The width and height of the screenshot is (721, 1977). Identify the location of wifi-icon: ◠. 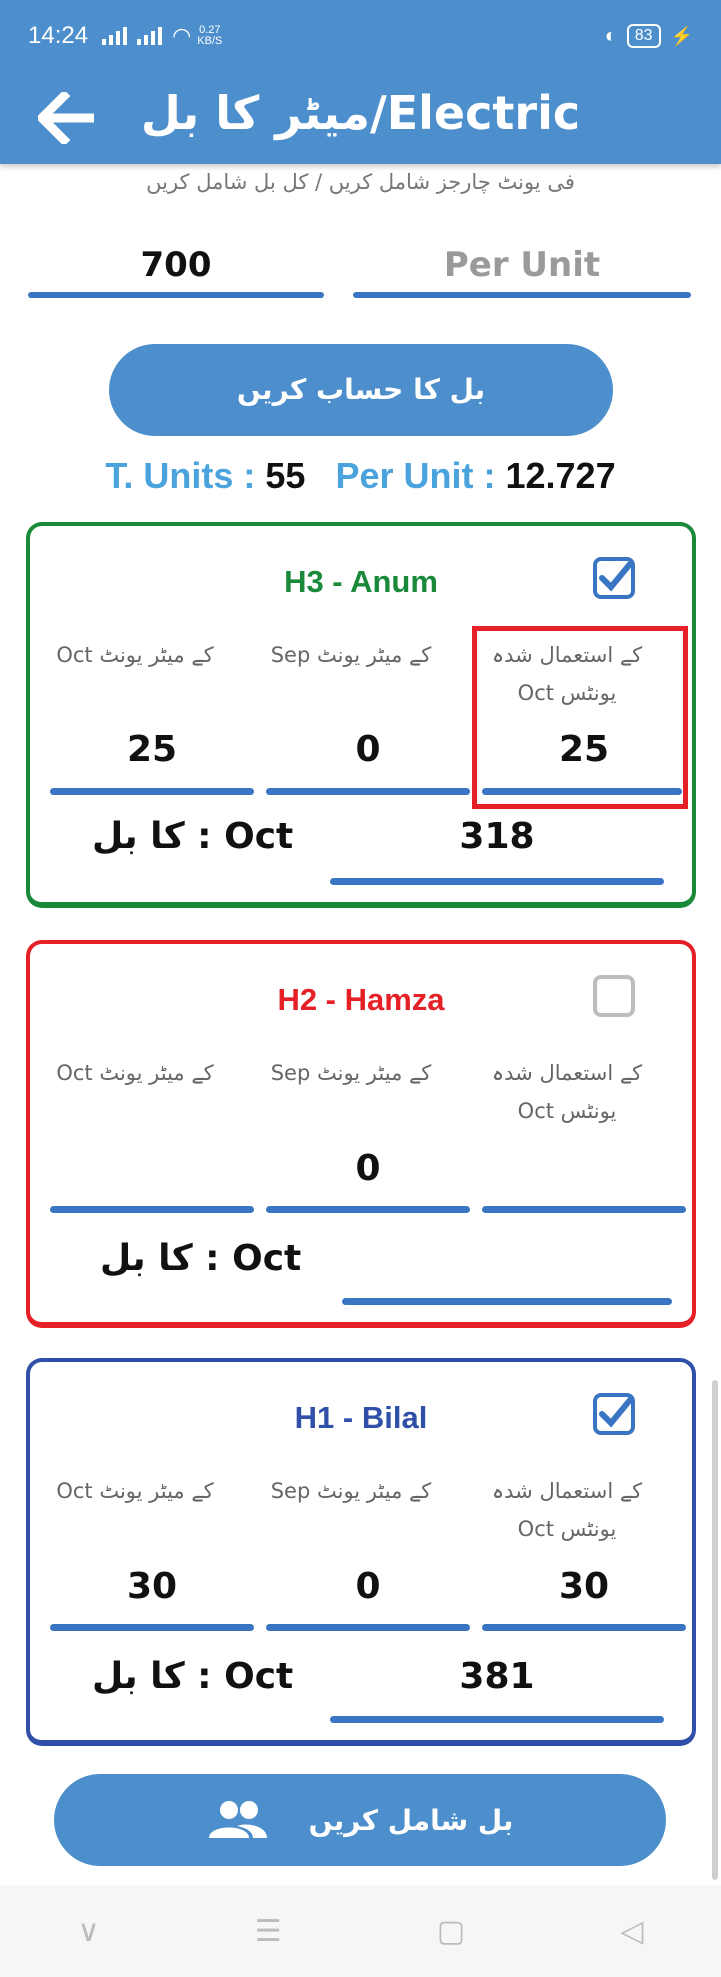
(182, 35).